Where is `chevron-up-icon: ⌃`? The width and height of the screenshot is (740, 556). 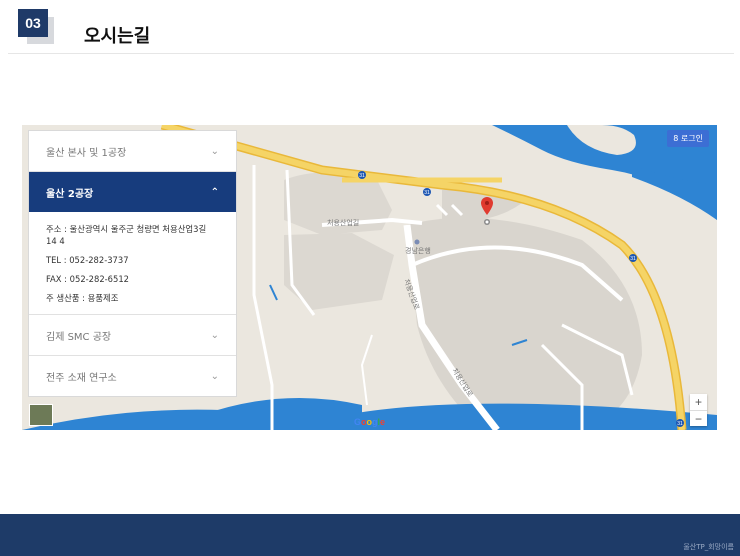 chevron-up-icon: ⌃ is located at coordinates (214, 192).